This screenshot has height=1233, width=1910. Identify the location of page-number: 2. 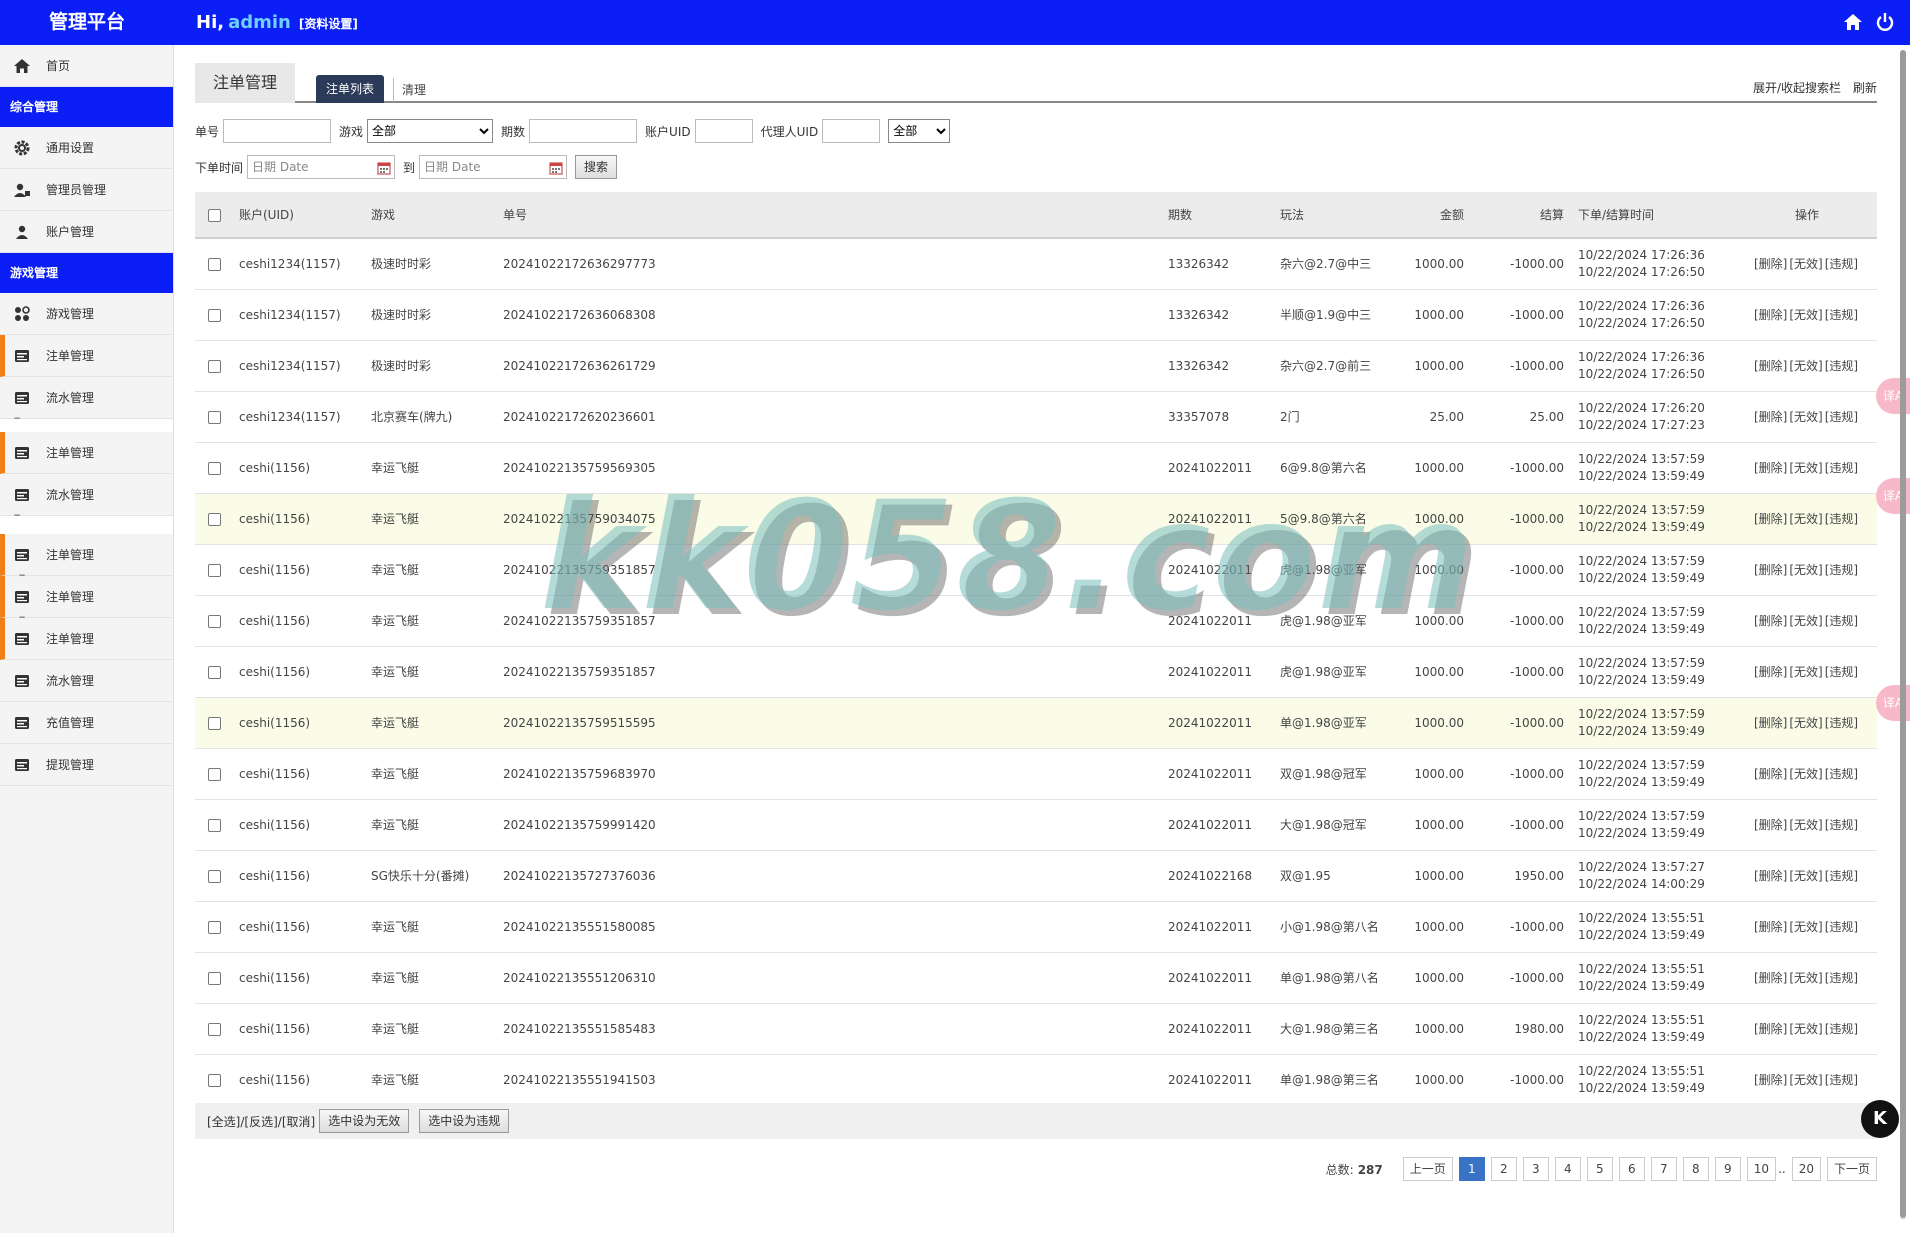
(1503, 1169).